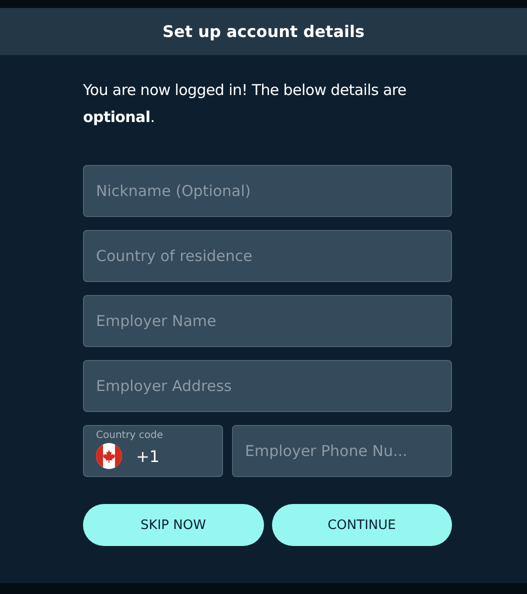  I want to click on input-field: Employer Name, so click(267, 321).